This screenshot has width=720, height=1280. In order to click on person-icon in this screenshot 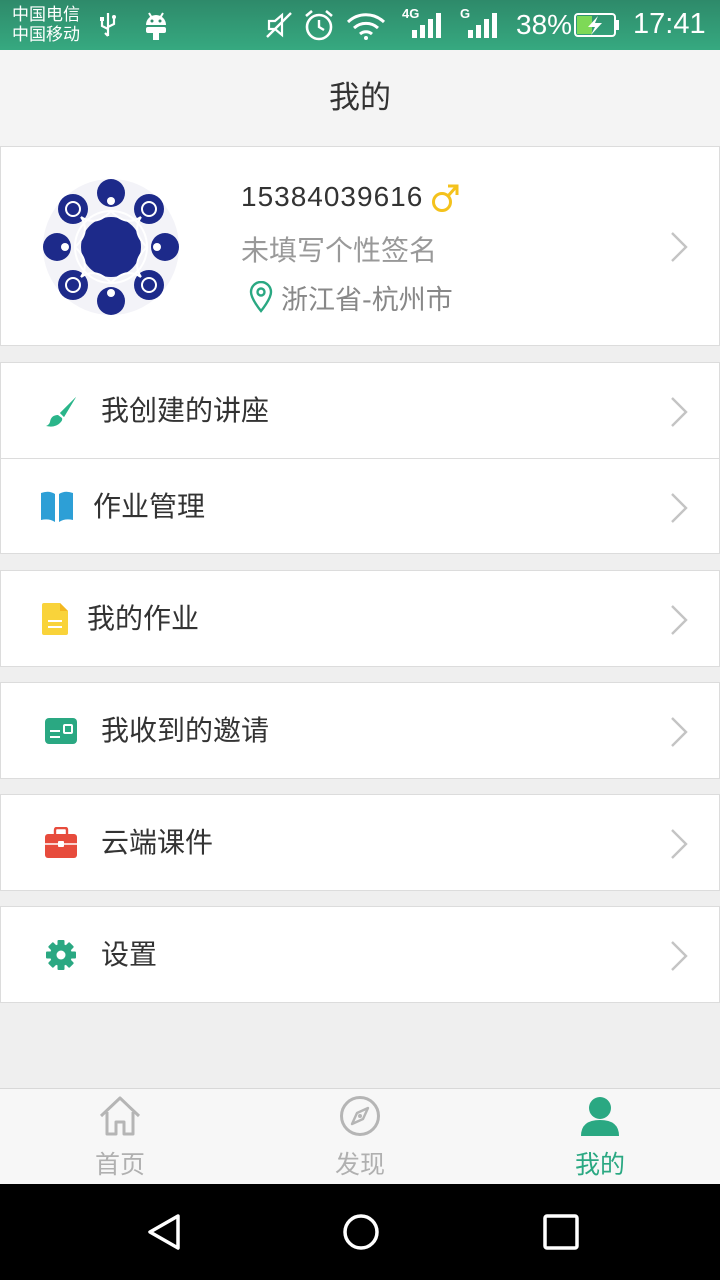, I will do `click(600, 1116)`.